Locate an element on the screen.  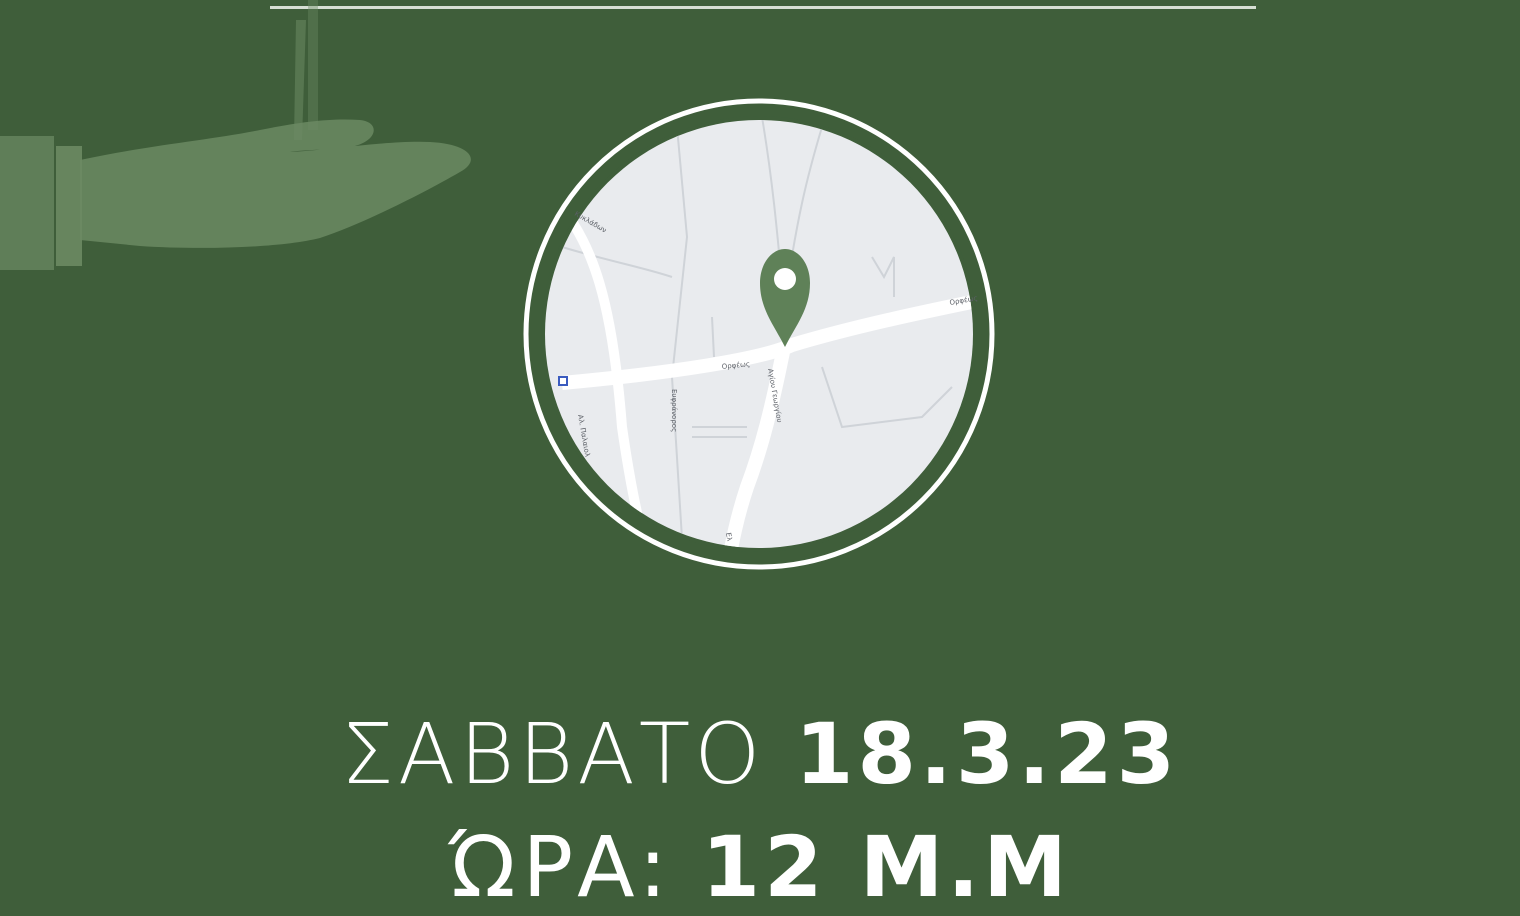
date-value: 18.3.23 is located at coordinates (987, 754).